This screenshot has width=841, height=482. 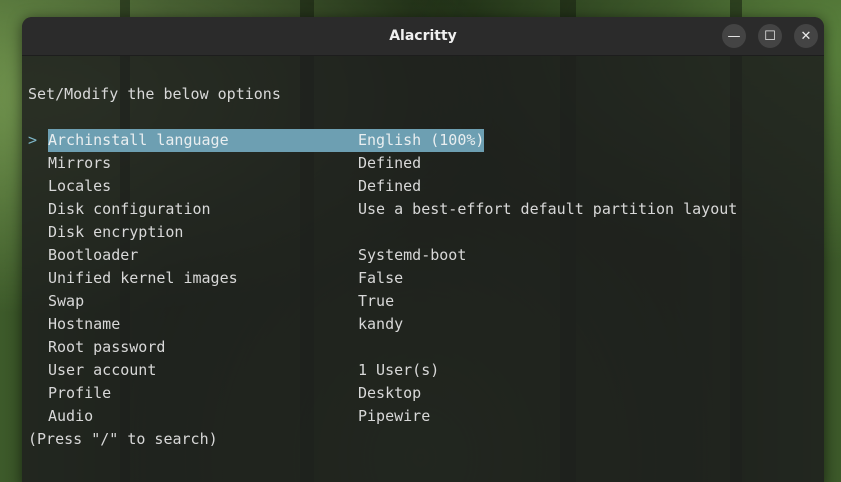 I want to click on close-button: ✕, so click(x=806, y=36).